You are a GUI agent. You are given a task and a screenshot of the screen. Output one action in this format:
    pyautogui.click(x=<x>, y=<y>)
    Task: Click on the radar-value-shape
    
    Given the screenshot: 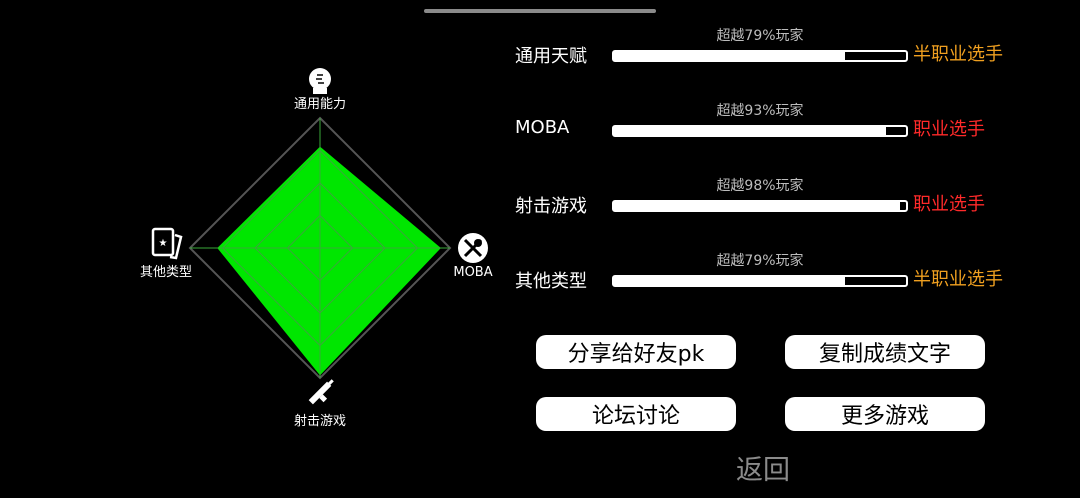 What is the action you would take?
    pyautogui.click(x=329, y=261)
    